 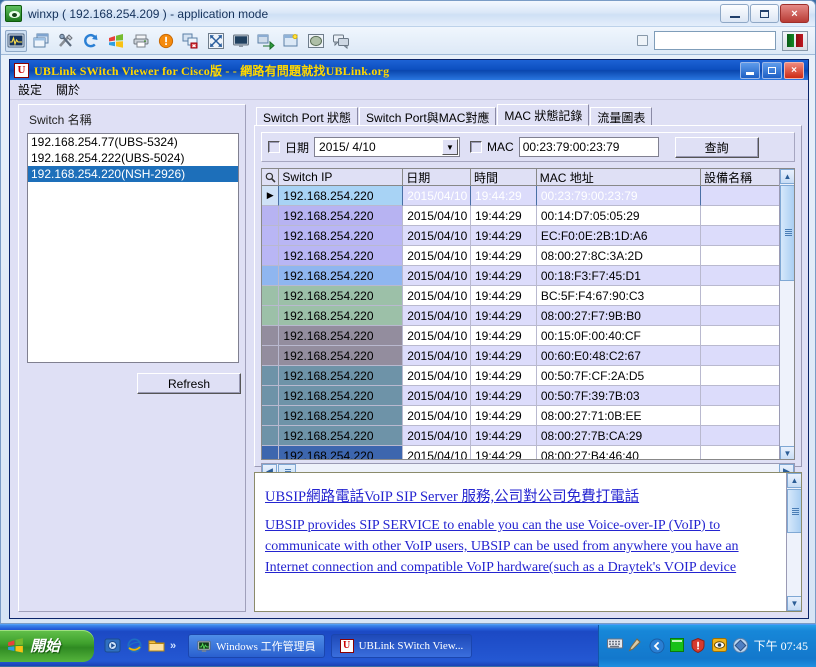 What do you see at coordinates (794, 13) in the screenshot?
I see `vnc-close-button: ×` at bounding box center [794, 13].